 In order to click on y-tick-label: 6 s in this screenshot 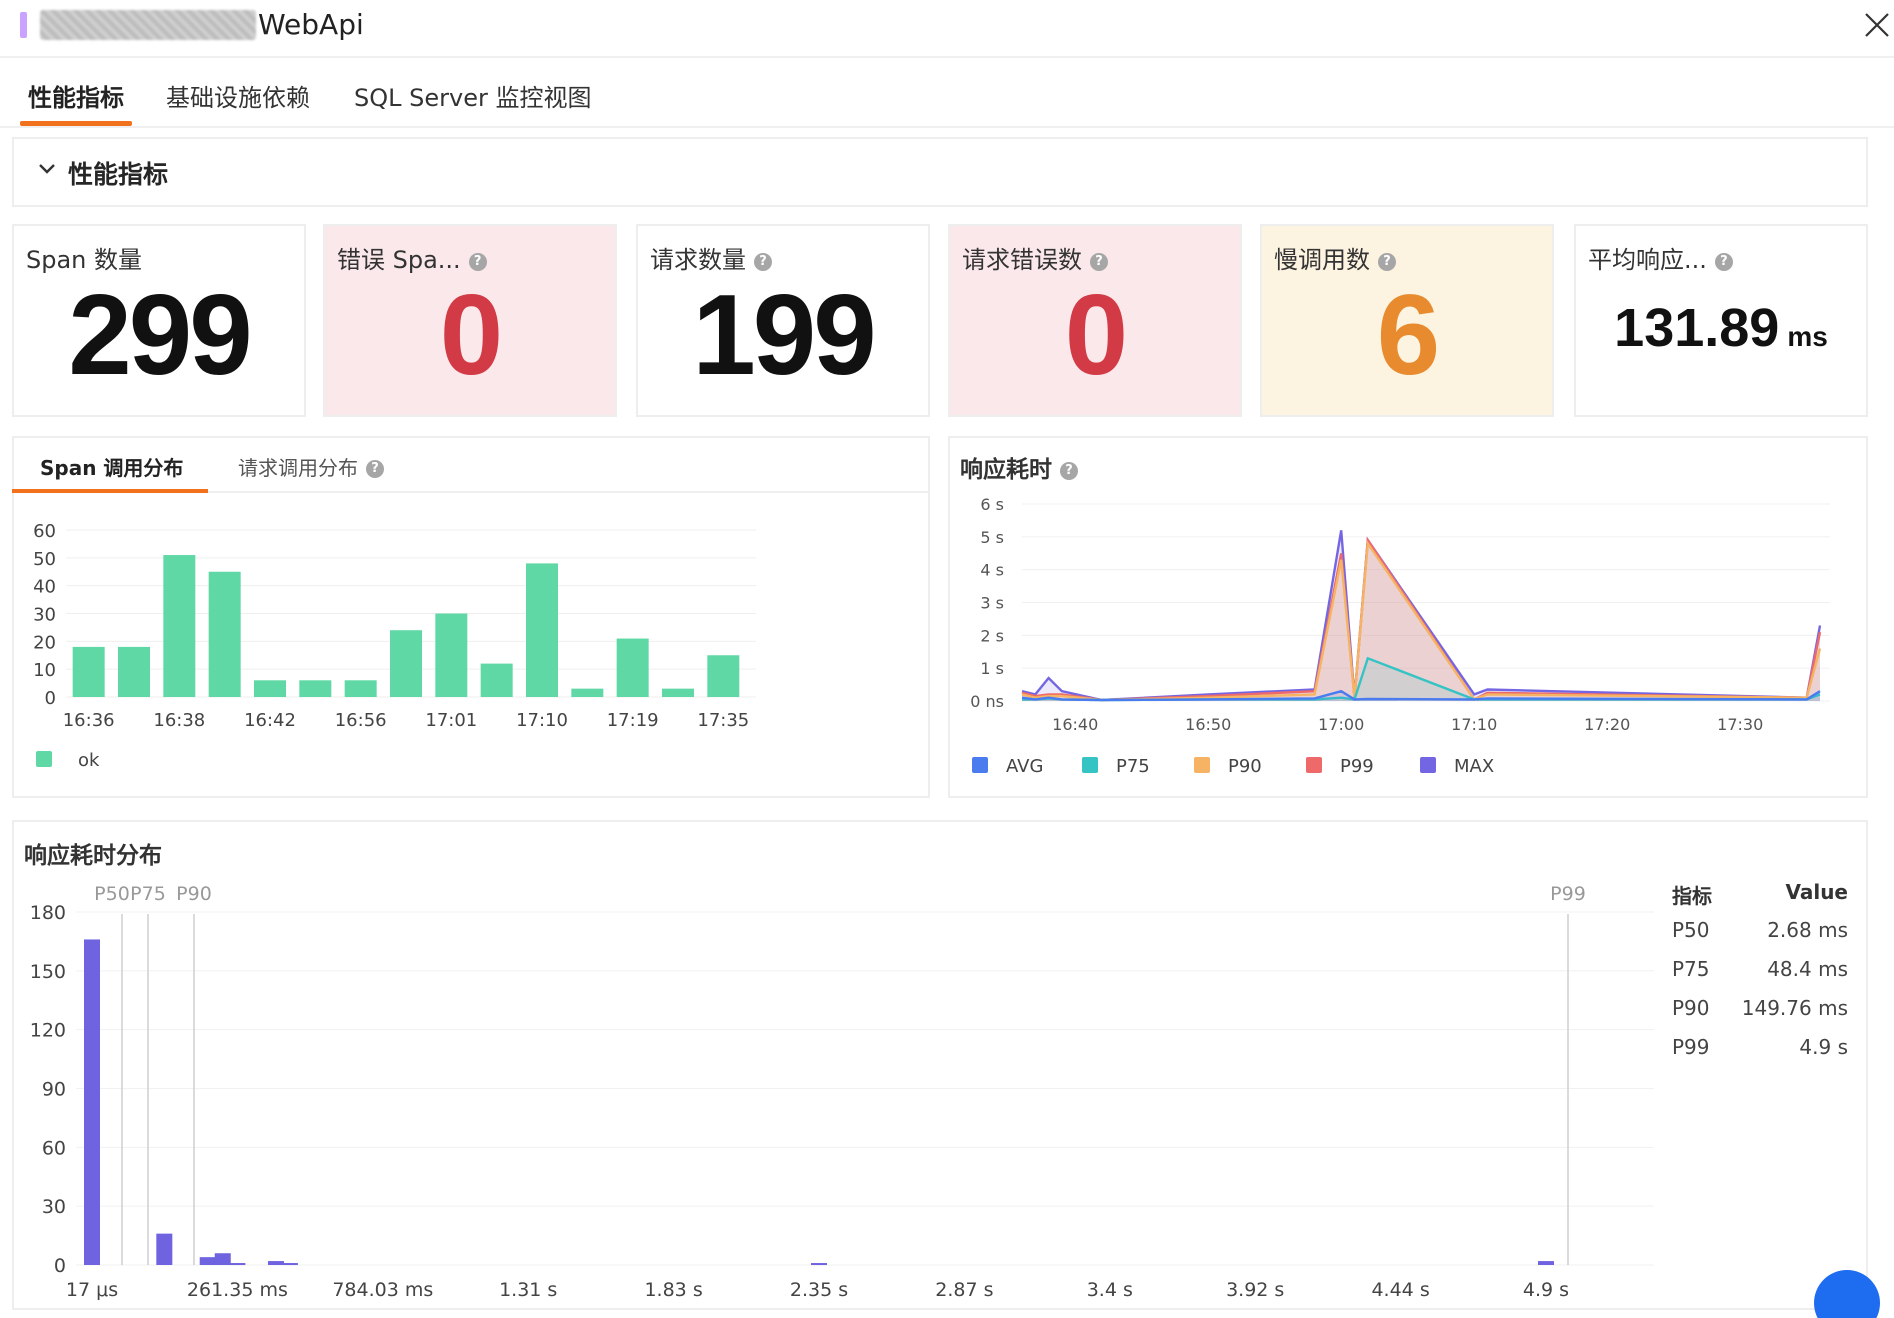, I will do `click(992, 504)`.